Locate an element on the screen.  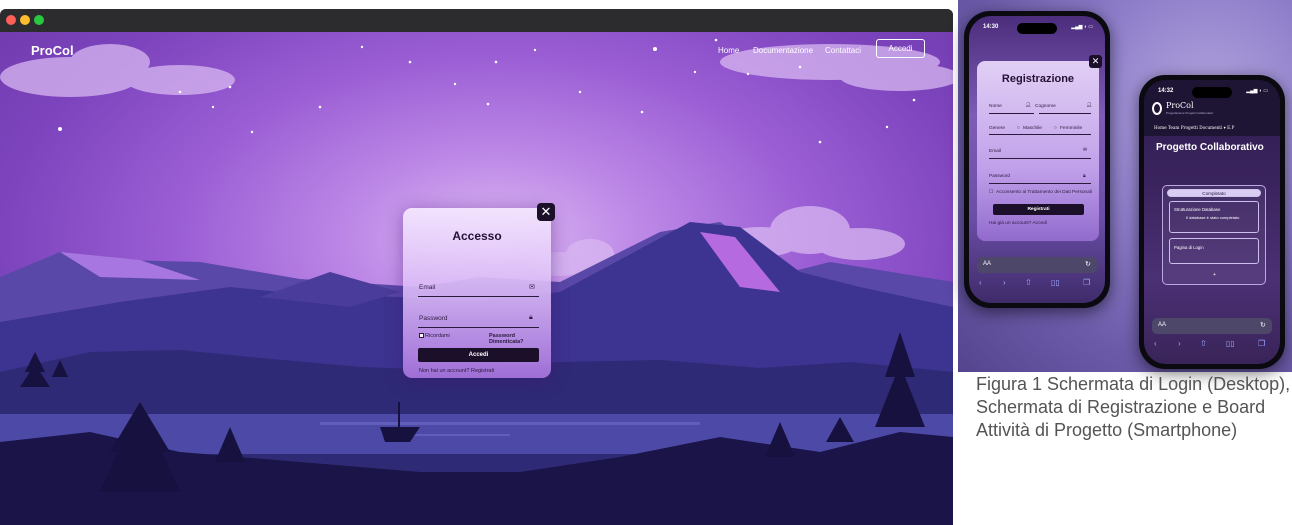
nav-docs-link: Documentazione is located at coordinates (783, 50).